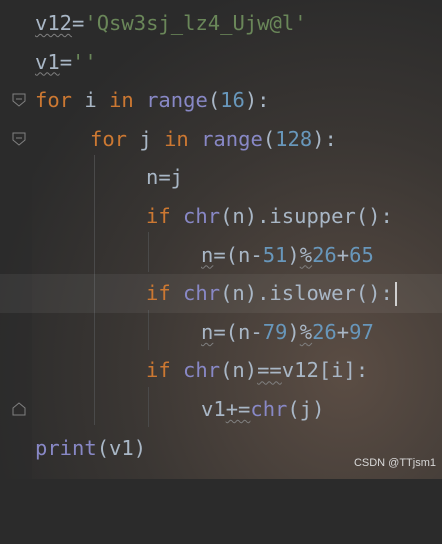 The width and height of the screenshot is (442, 544). What do you see at coordinates (306, 293) in the screenshot?
I see `method-call: (n).islower():` at bounding box center [306, 293].